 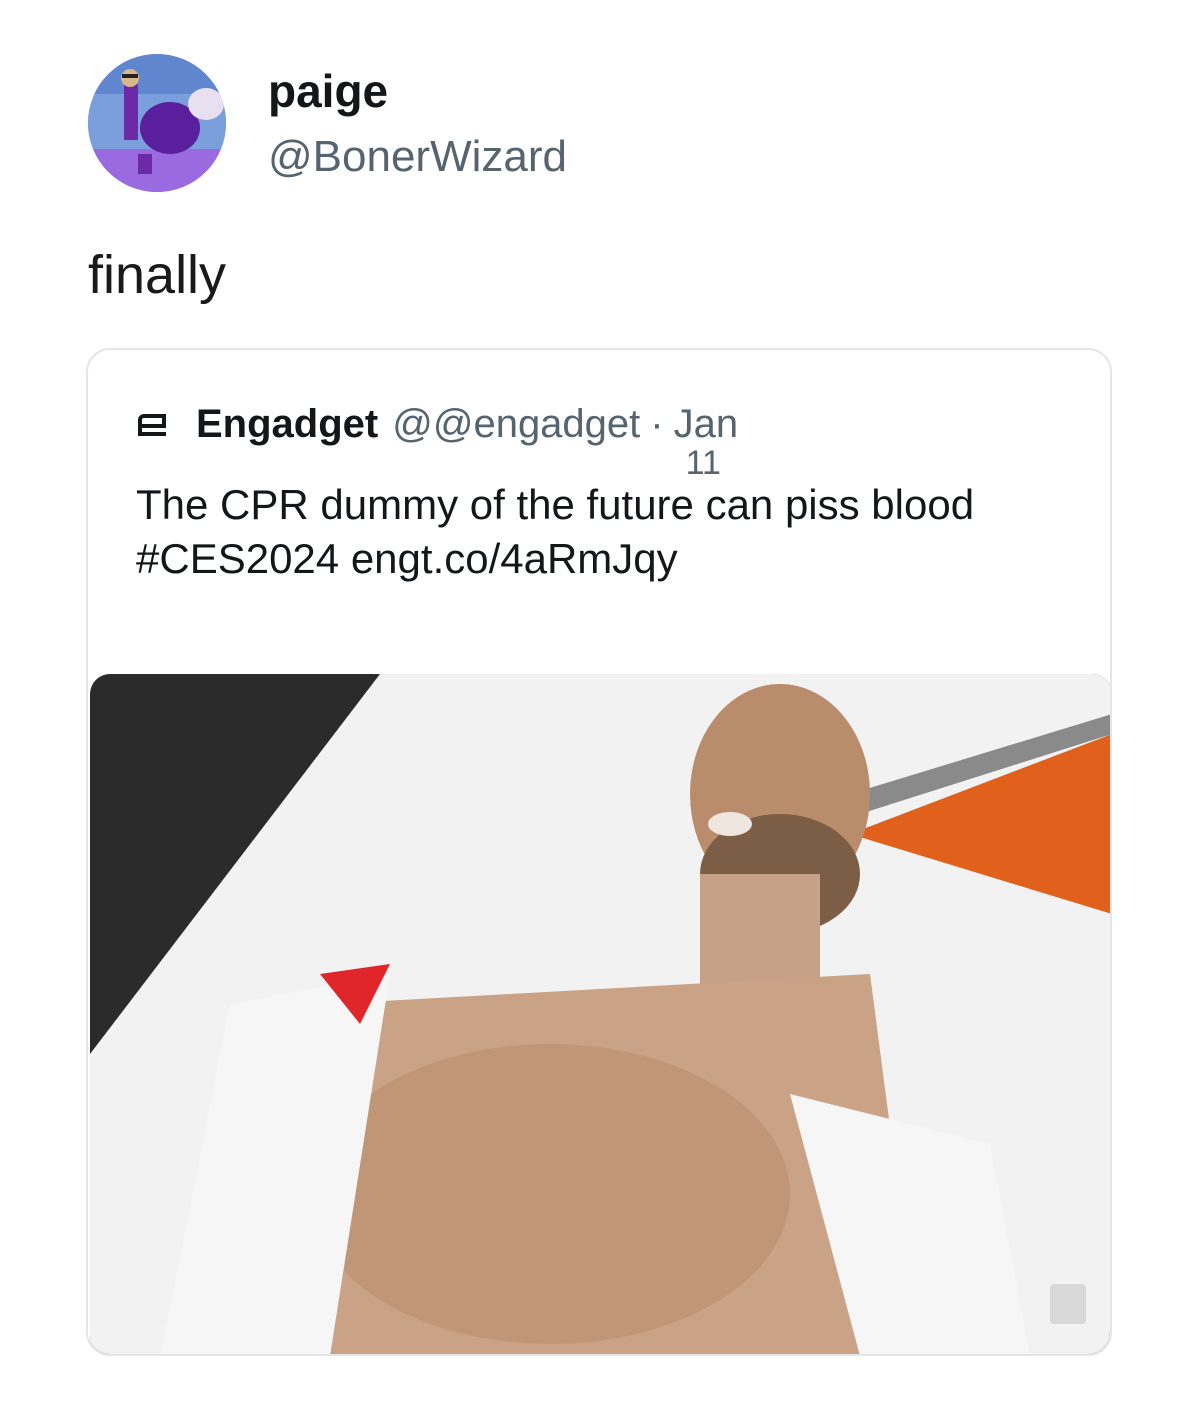 What do you see at coordinates (287, 424) in the screenshot?
I see `quoted-source-name: Engadget` at bounding box center [287, 424].